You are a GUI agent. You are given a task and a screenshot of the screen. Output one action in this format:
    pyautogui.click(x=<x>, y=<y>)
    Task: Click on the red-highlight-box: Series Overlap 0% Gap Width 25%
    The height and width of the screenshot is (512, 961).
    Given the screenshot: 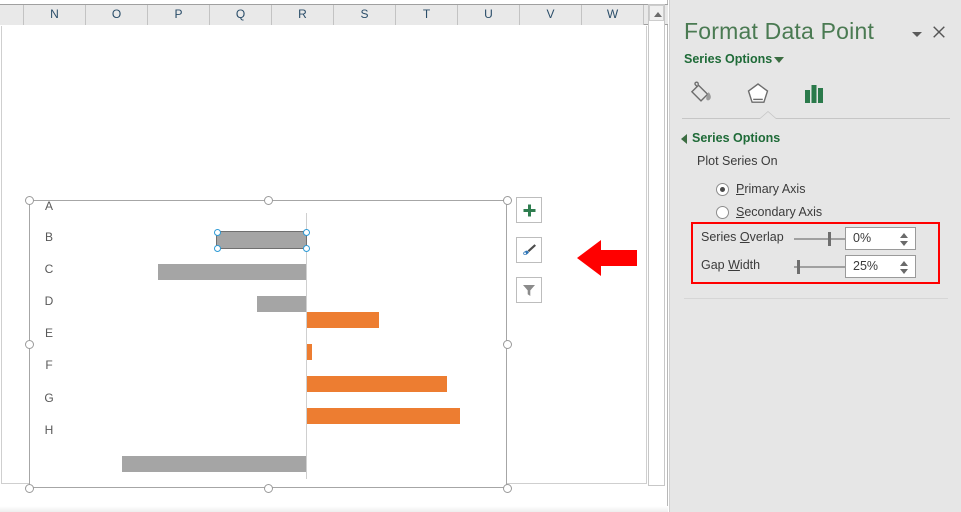 What is the action you would take?
    pyautogui.click(x=815, y=253)
    